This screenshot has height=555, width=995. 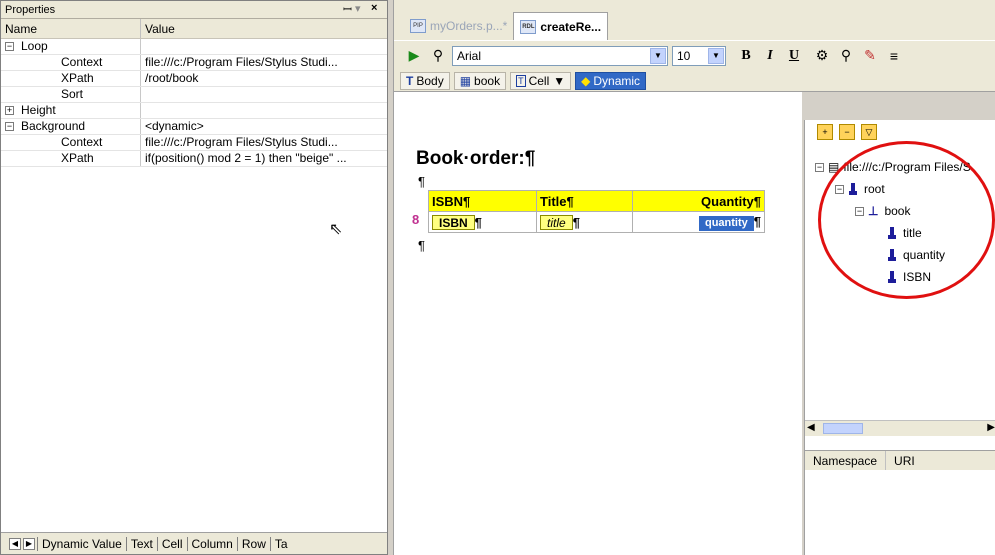 I want to click on font-size-select: 10 ▼, so click(x=699, y=55).